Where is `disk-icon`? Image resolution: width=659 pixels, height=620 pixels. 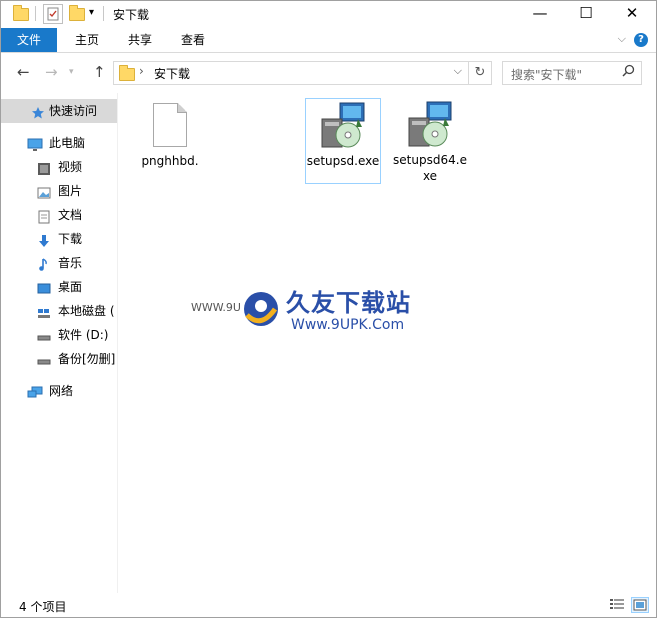 disk-icon is located at coordinates (44, 311).